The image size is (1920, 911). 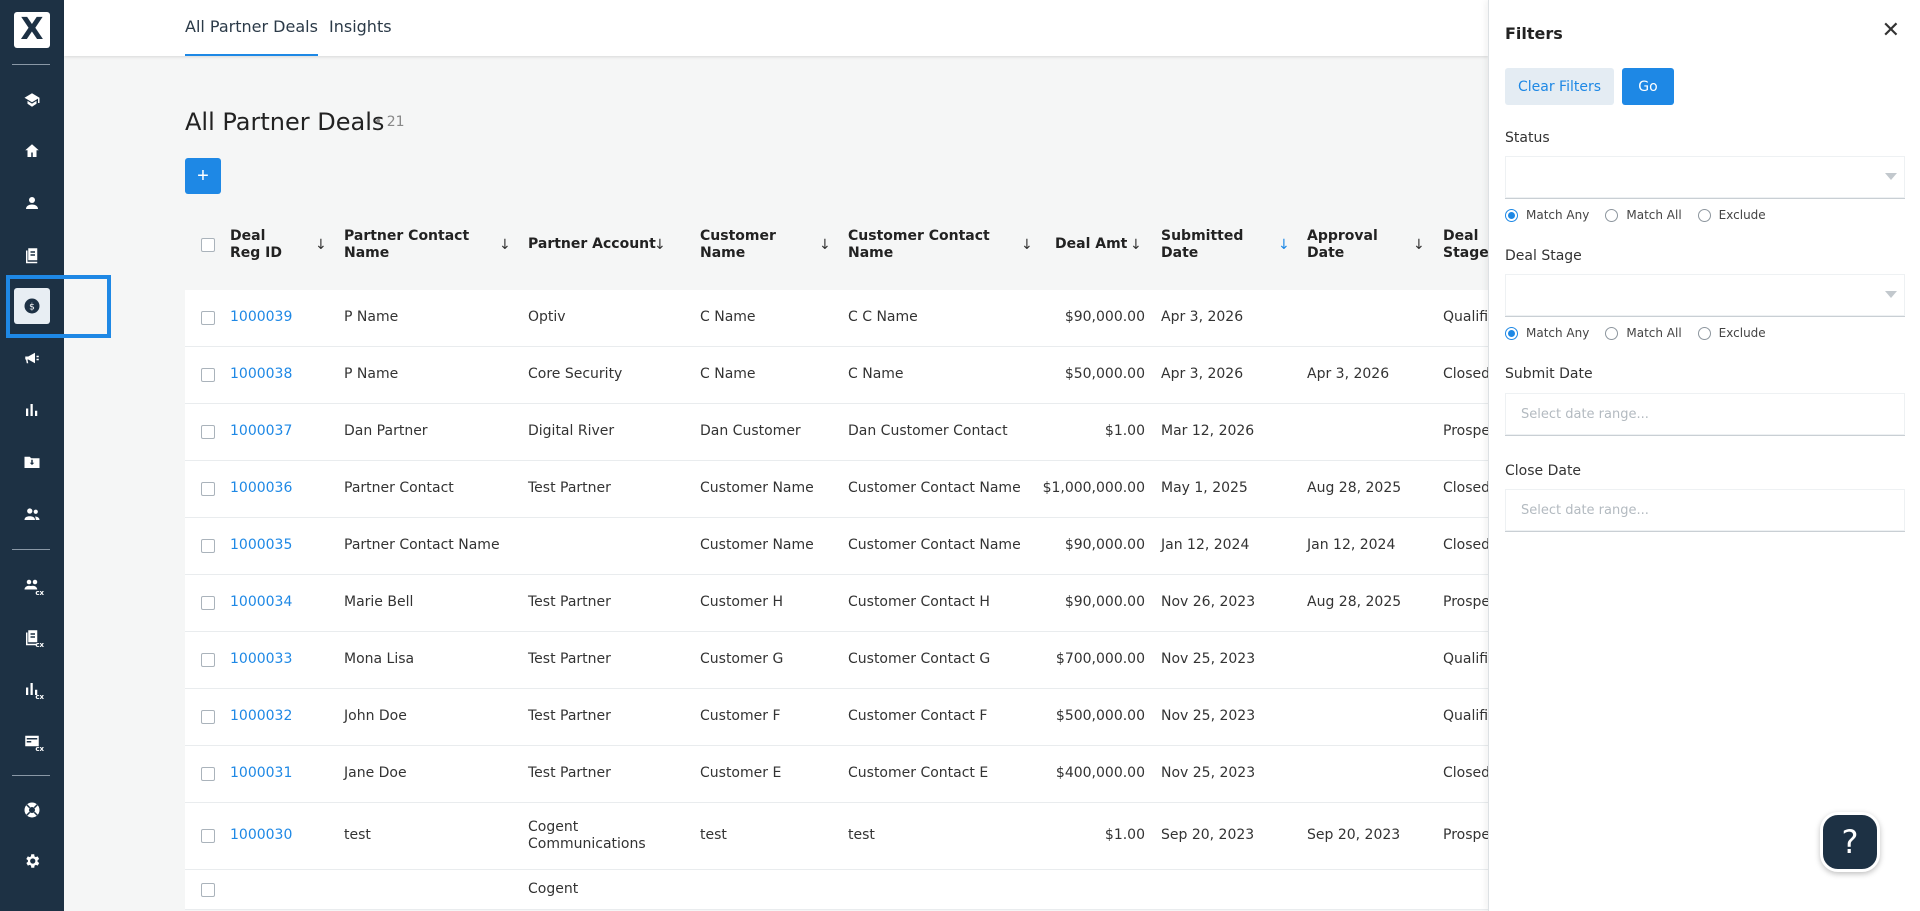 I want to click on column-header-deal-stage: Deal Stage, so click(x=1468, y=245).